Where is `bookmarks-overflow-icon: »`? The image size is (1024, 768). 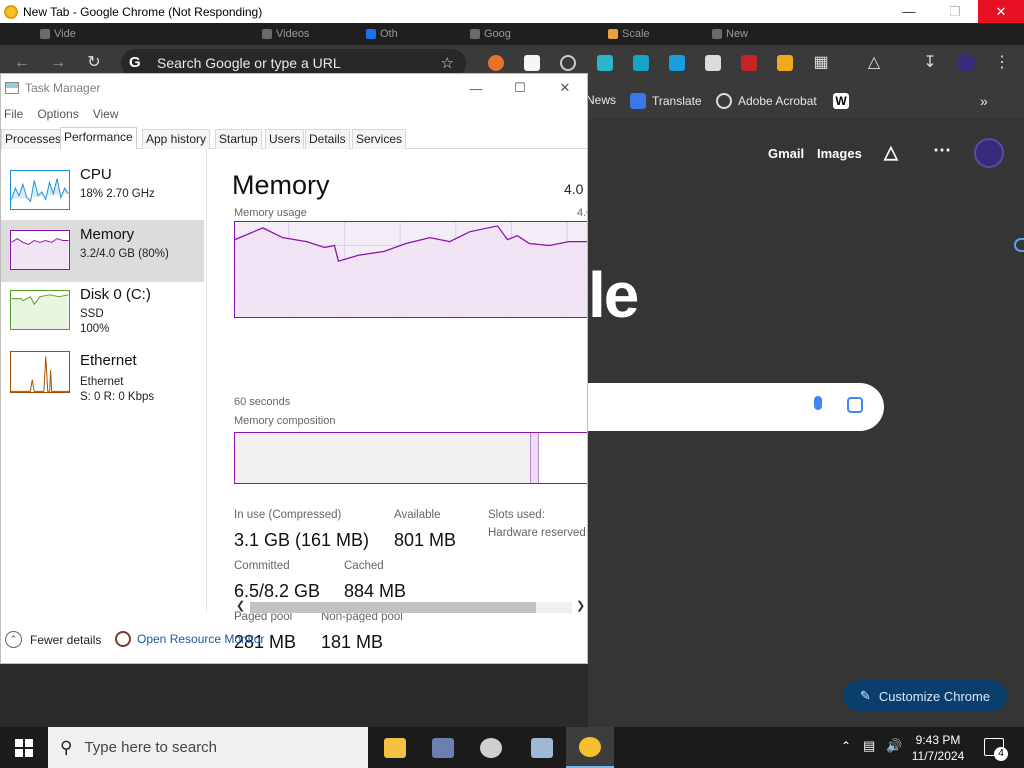 bookmarks-overflow-icon: » is located at coordinates (984, 101).